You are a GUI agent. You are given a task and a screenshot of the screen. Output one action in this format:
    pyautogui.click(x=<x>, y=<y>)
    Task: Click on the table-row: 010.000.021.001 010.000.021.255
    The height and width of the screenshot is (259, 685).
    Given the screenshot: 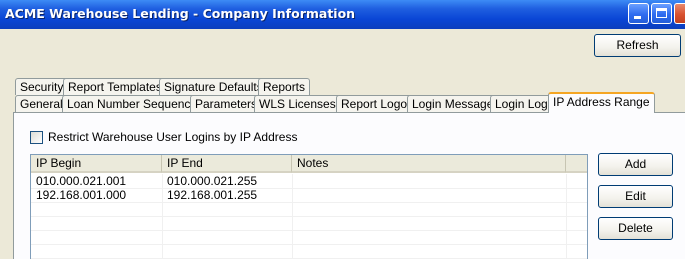 What is the action you would take?
    pyautogui.click(x=309, y=181)
    